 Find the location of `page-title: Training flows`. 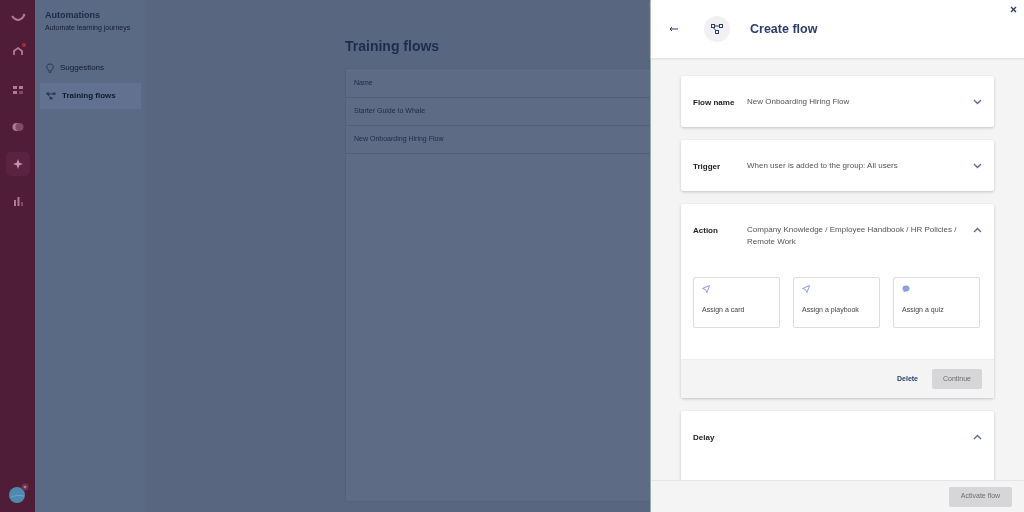

page-title: Training flows is located at coordinates (393, 46).